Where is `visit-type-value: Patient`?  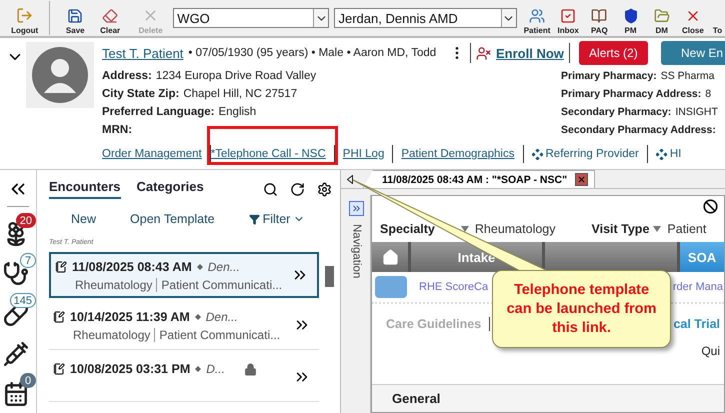
visit-type-value: Patient is located at coordinates (686, 229).